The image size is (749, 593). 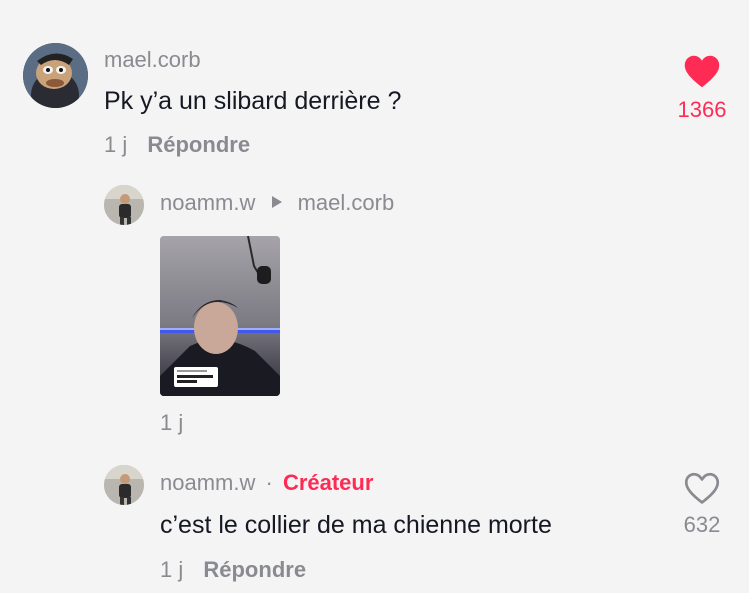 I want to click on comment-time: 1 j, so click(x=116, y=144).